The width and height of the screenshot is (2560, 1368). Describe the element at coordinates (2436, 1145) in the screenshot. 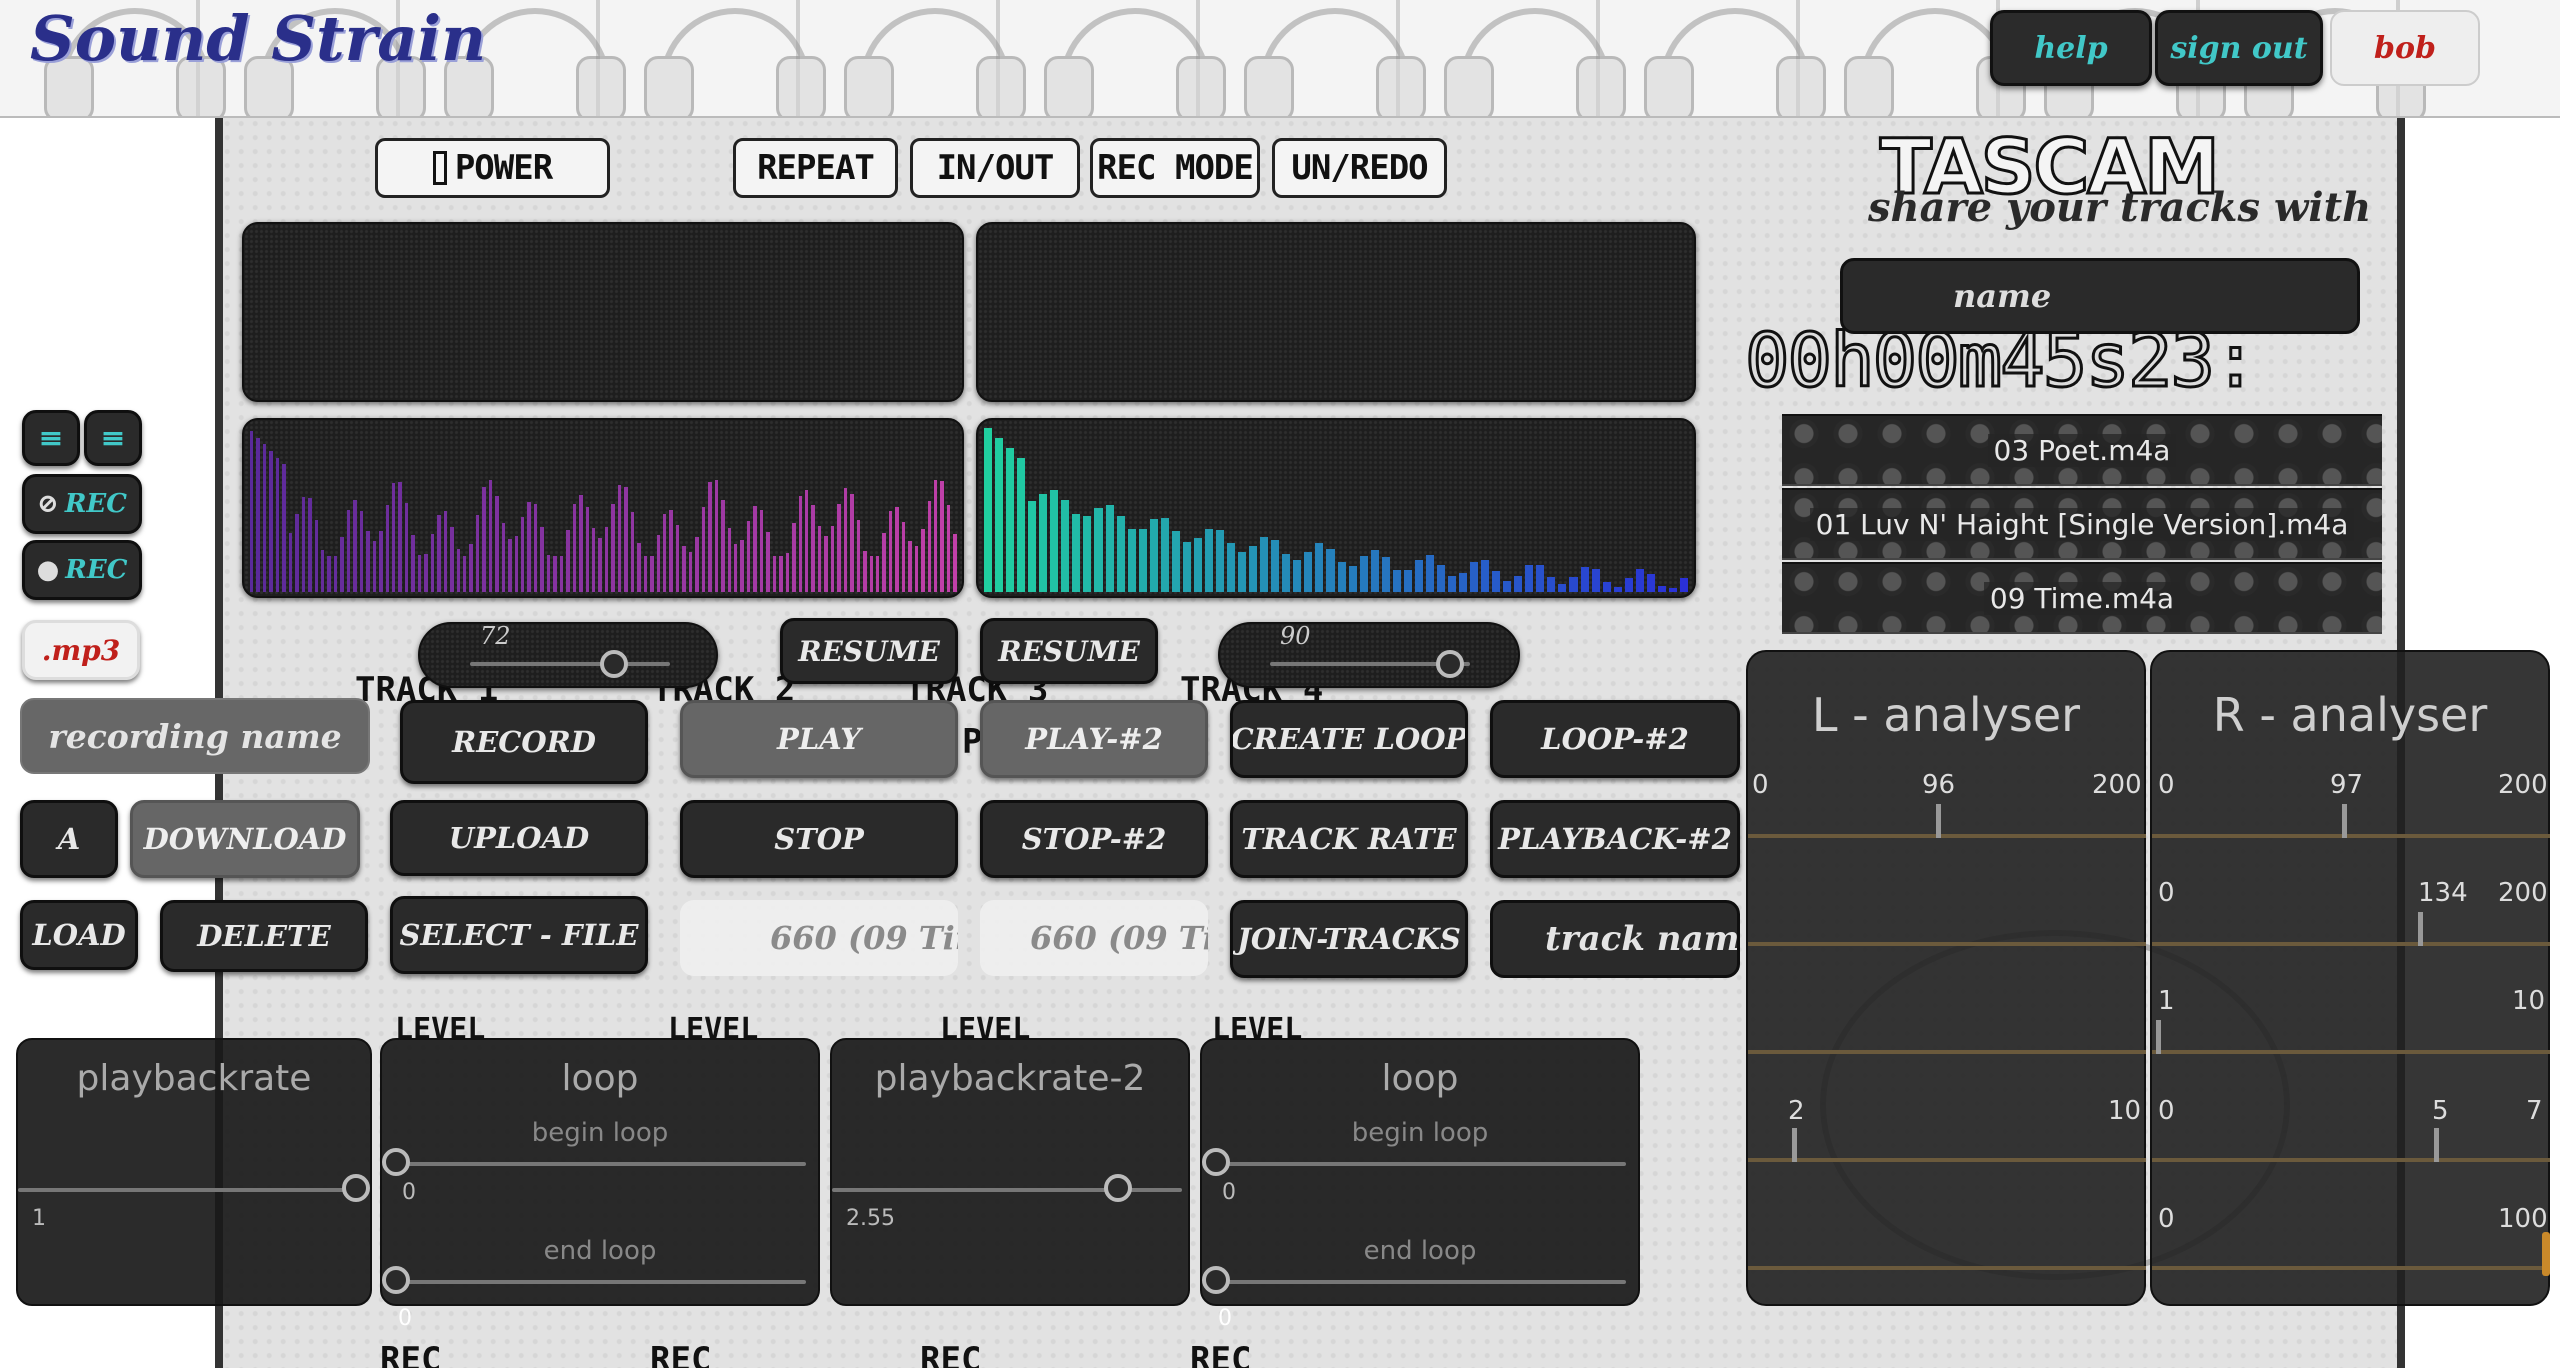

I see `r-row4-tick` at that location.